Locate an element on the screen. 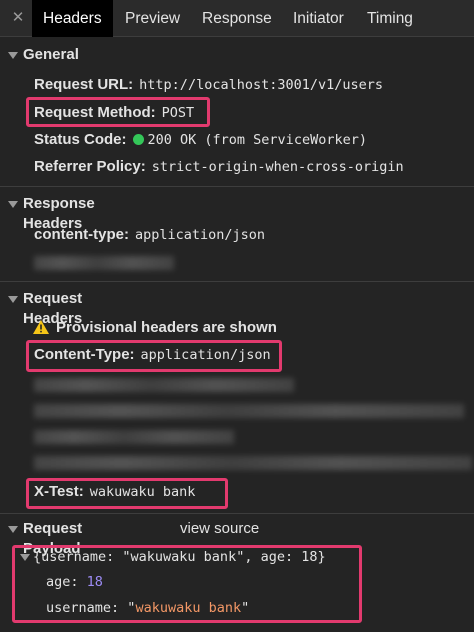 The width and height of the screenshot is (474, 632). payload-string-text: wakuwaku bank is located at coordinates (188, 608).